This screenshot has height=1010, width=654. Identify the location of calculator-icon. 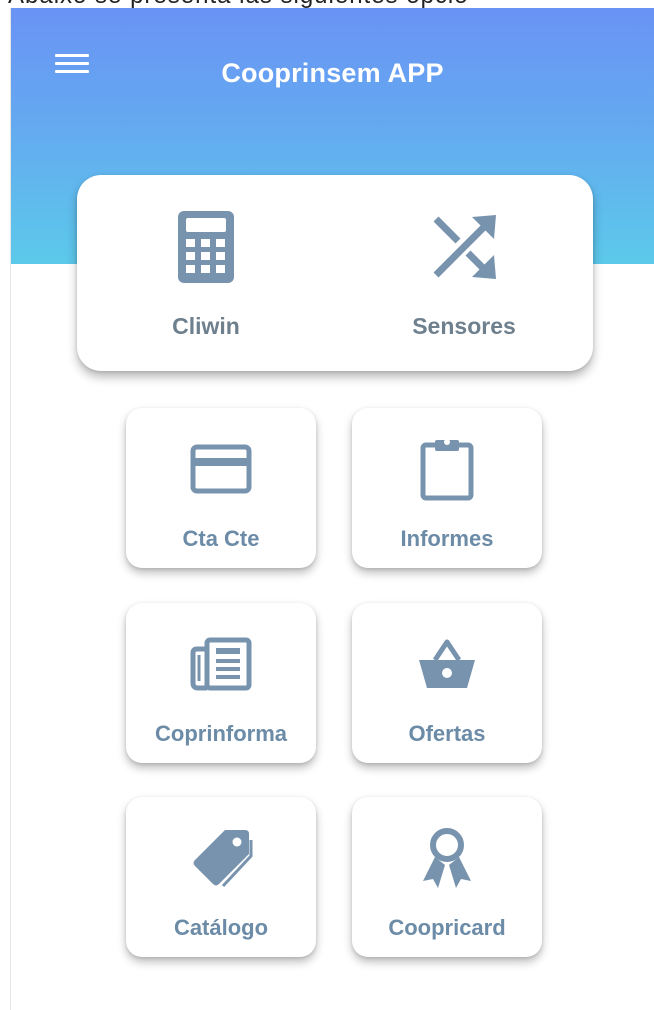
(206, 247).